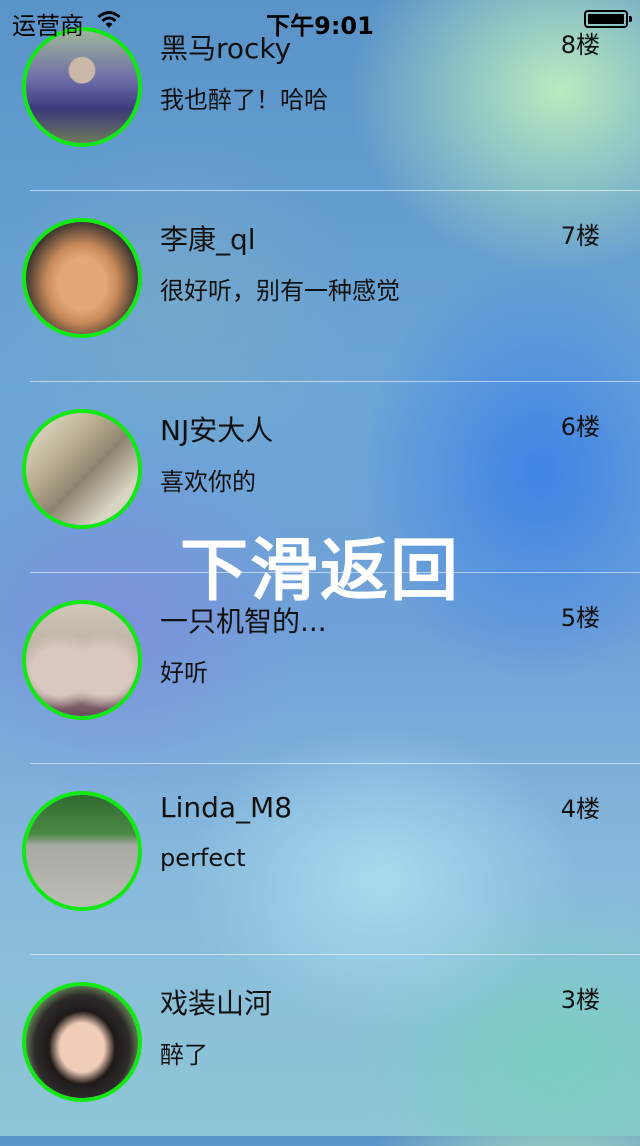 This screenshot has height=1146, width=640. Describe the element at coordinates (226, 807) in the screenshot. I see `commenter-name: Linda_M8` at that location.